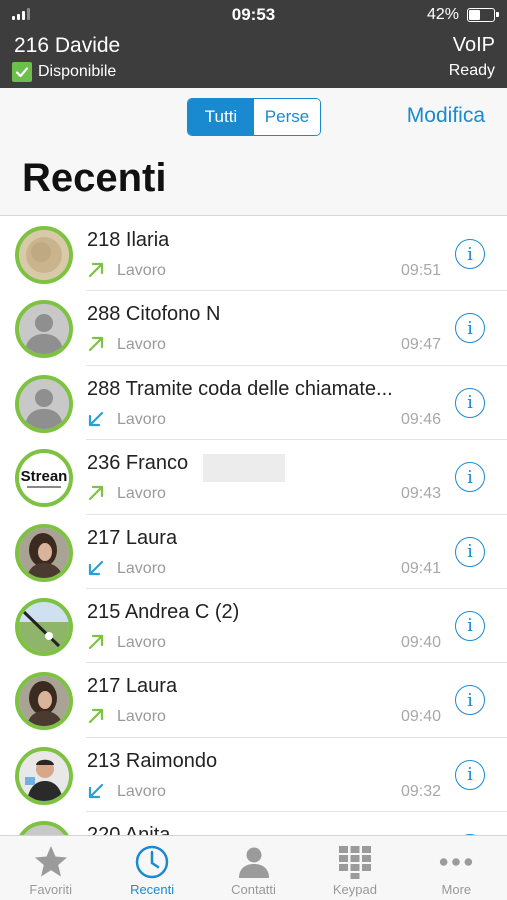  Describe the element at coordinates (456, 889) in the screenshot. I see `tab-label: More` at that location.